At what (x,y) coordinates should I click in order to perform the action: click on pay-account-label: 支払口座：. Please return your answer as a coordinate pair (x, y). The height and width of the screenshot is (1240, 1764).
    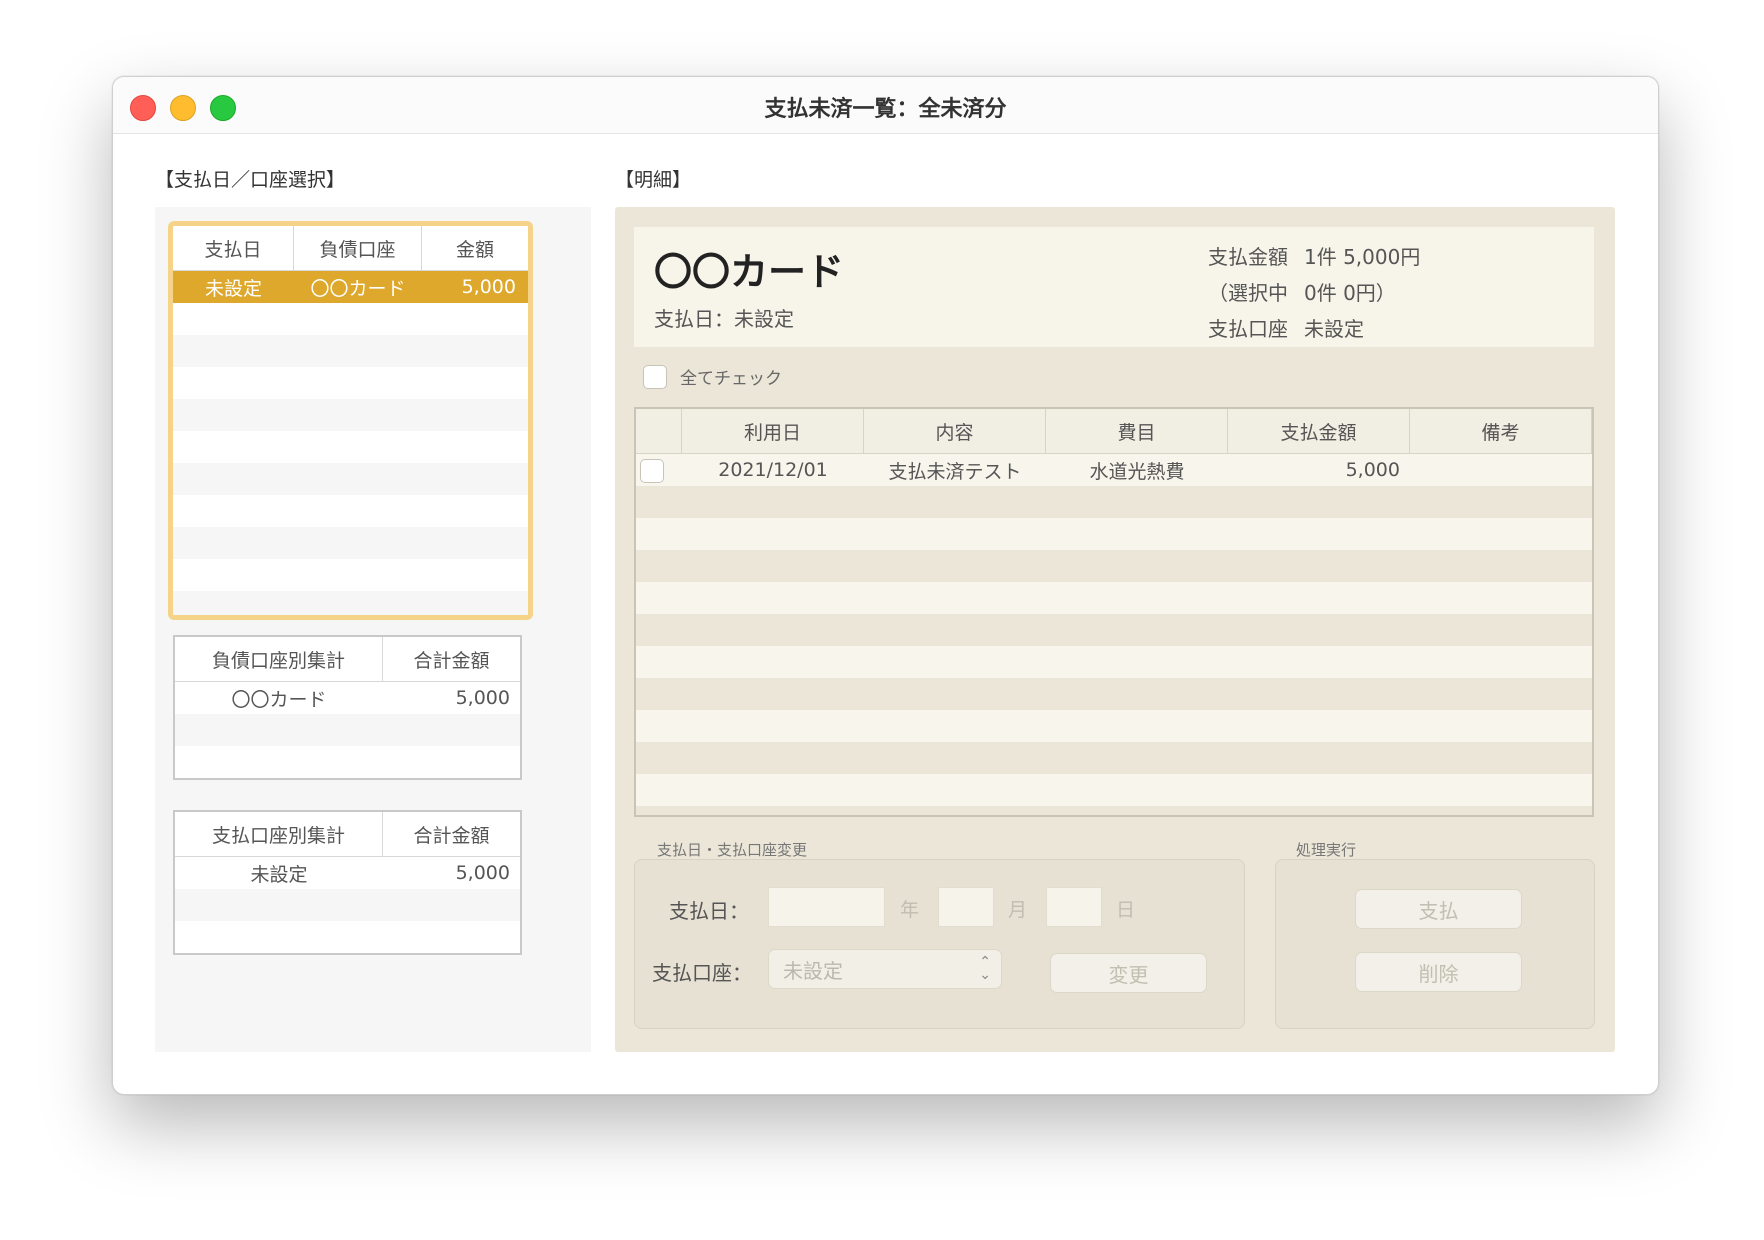
    Looking at the image, I should click on (702, 973).